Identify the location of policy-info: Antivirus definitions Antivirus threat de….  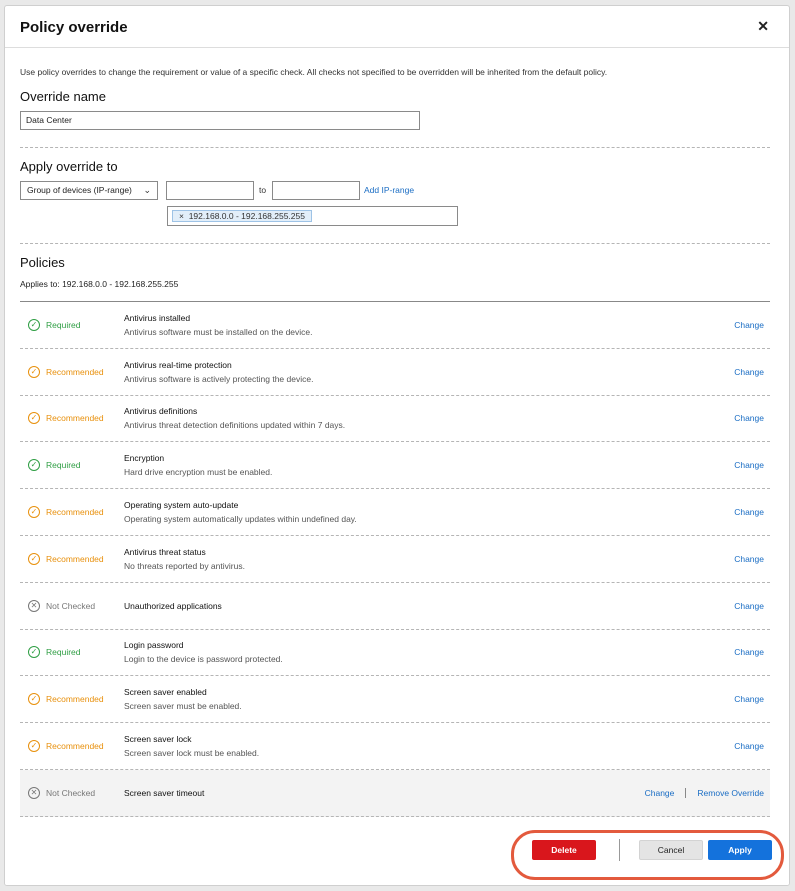
(234, 419).